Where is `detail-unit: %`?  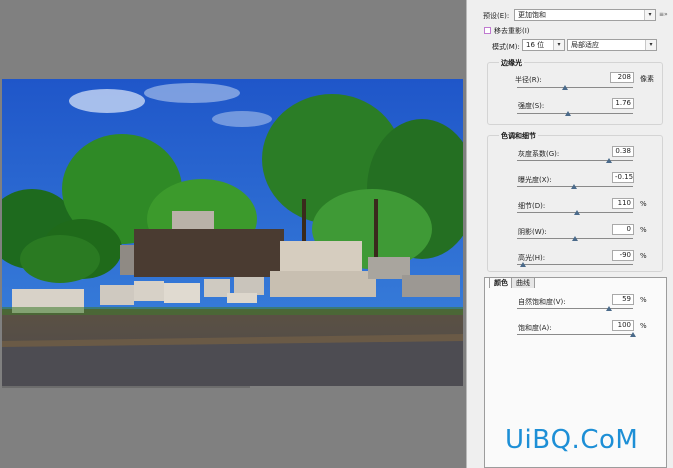
detail-unit: % is located at coordinates (643, 204).